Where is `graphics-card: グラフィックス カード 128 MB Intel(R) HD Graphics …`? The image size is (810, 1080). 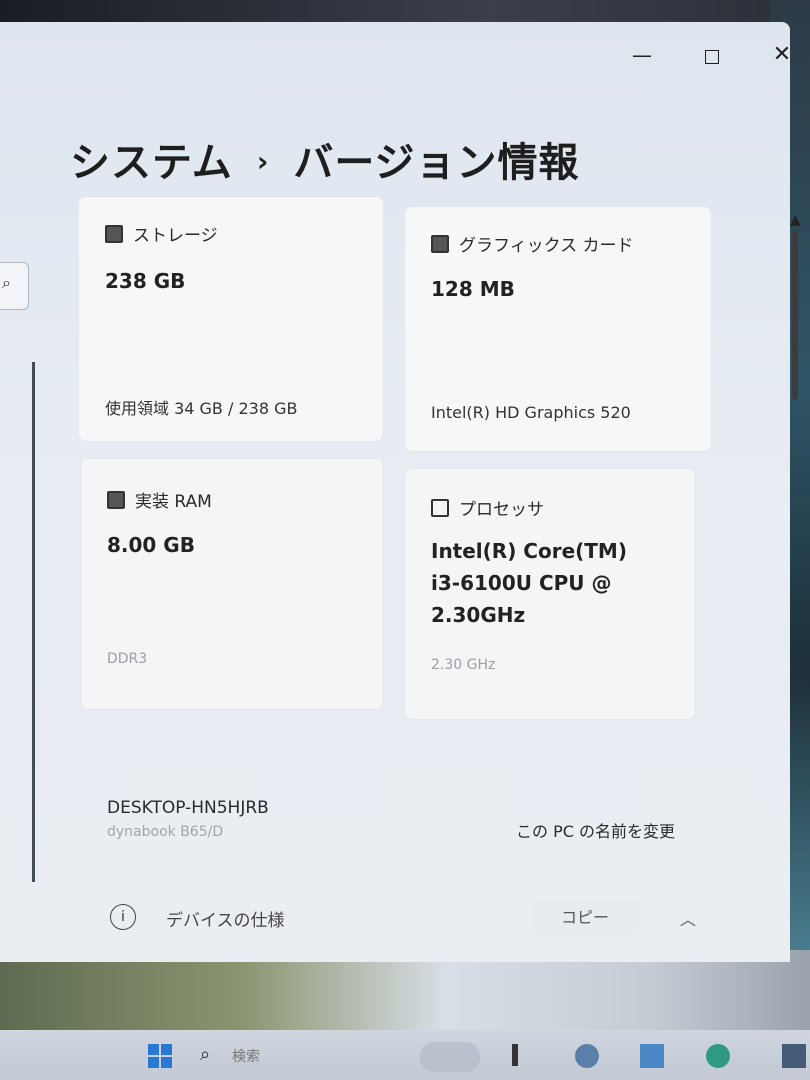 graphics-card: グラフィックス カード 128 MB Intel(R) HD Graphics … is located at coordinates (558, 329).